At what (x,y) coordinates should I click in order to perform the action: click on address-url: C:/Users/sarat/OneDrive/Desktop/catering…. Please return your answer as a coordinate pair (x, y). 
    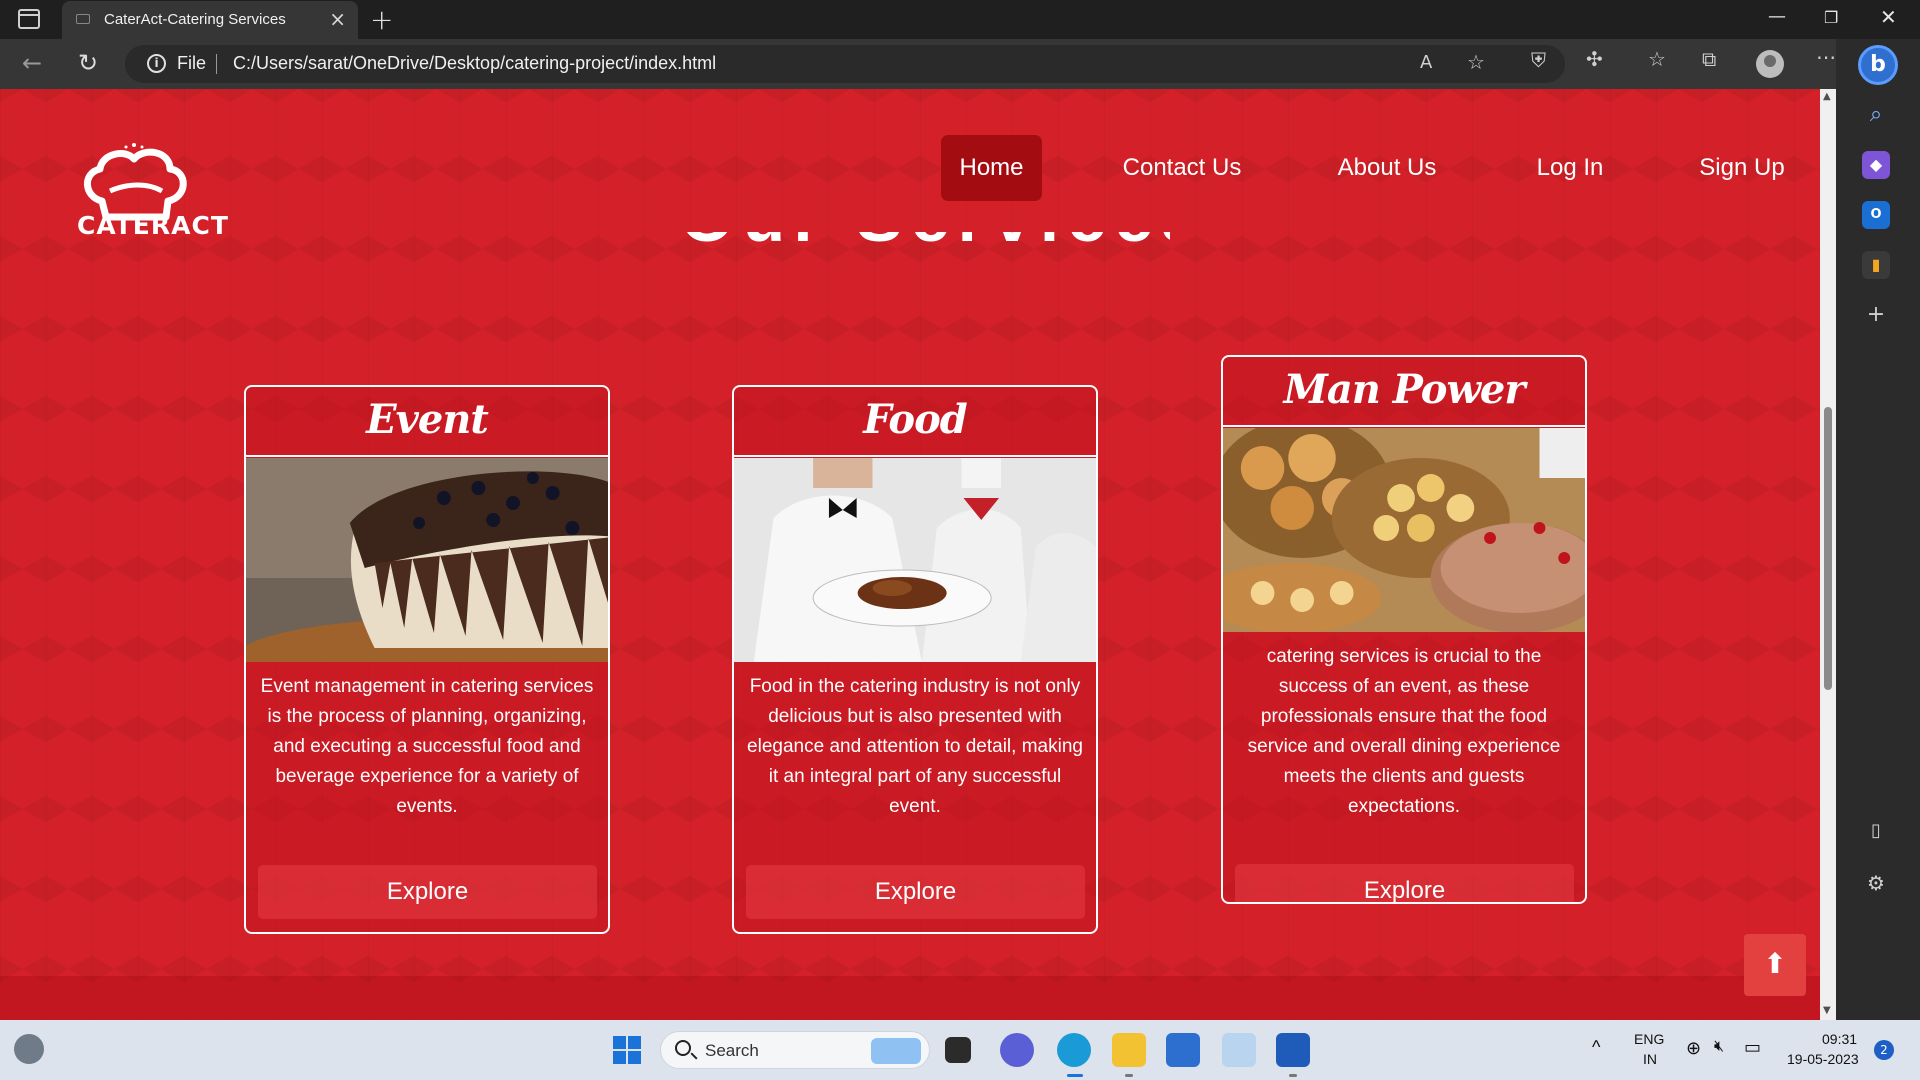
    Looking at the image, I should click on (474, 63).